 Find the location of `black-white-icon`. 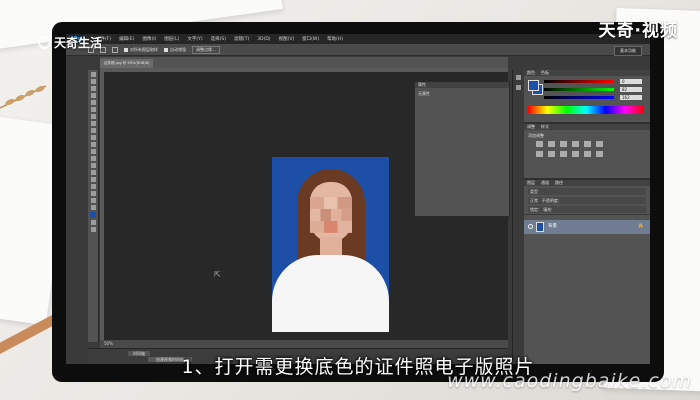

black-white-icon is located at coordinates (551, 154).